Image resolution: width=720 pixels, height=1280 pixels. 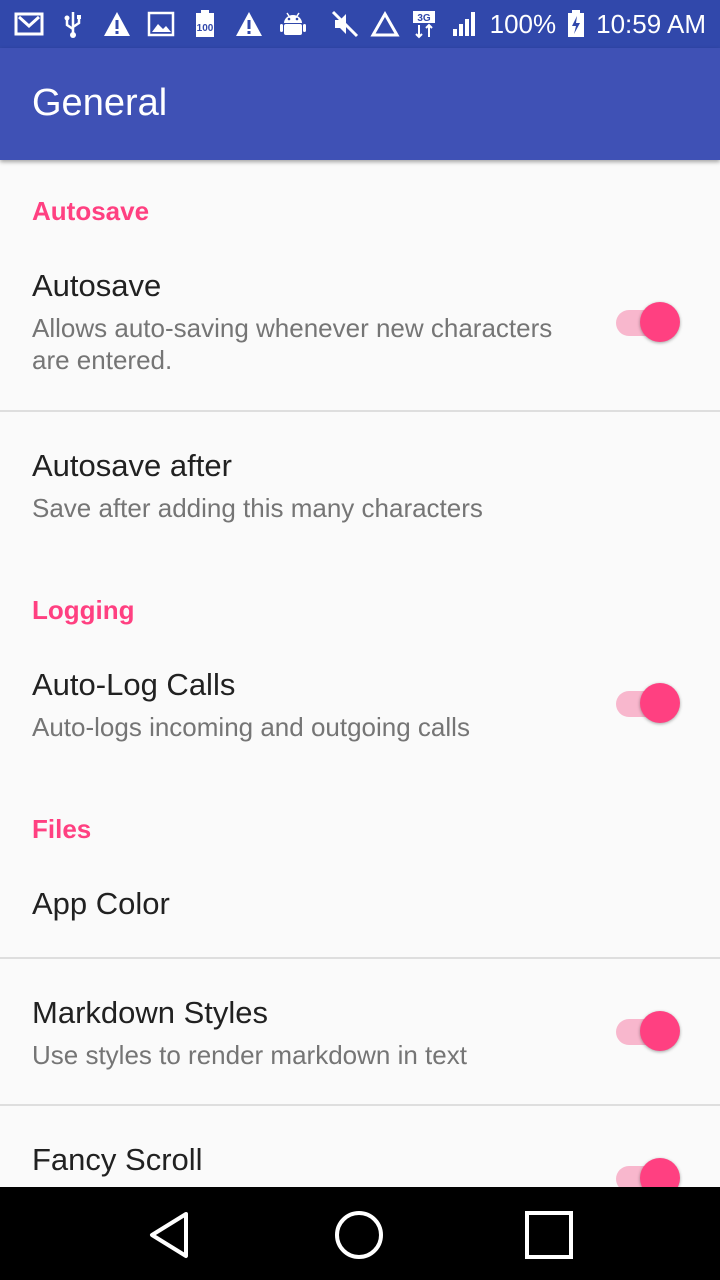 I want to click on status-bar: 100 3G 100% 10:59 AM, so click(x=360, y=24).